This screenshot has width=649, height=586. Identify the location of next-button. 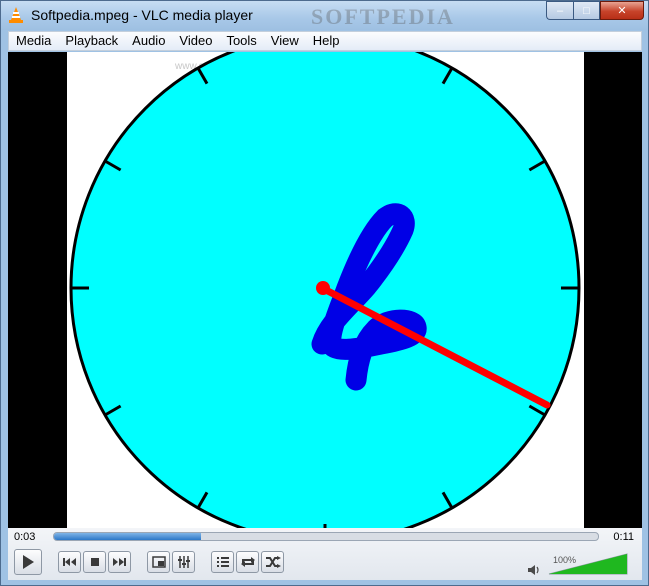
(119, 562).